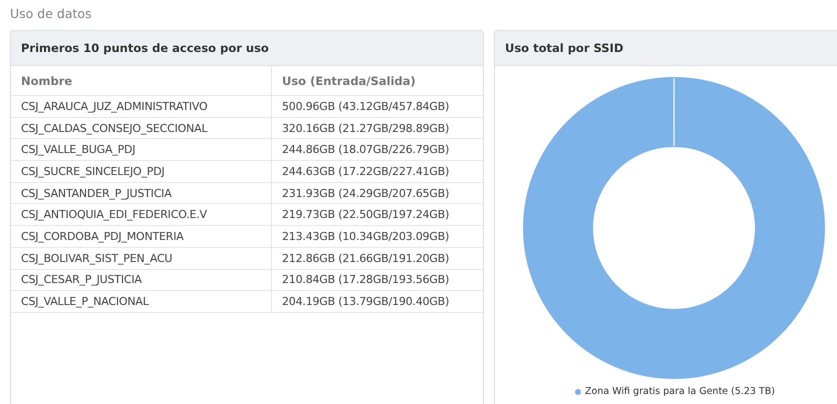  I want to click on table-cell: 213.43GB (10.34GB/203.09GB), so click(377, 237).